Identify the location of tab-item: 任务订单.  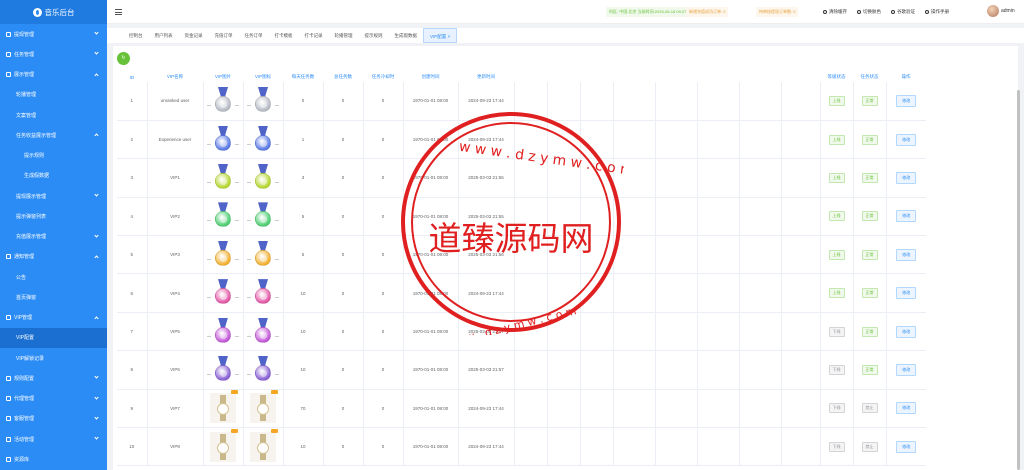
(254, 35).